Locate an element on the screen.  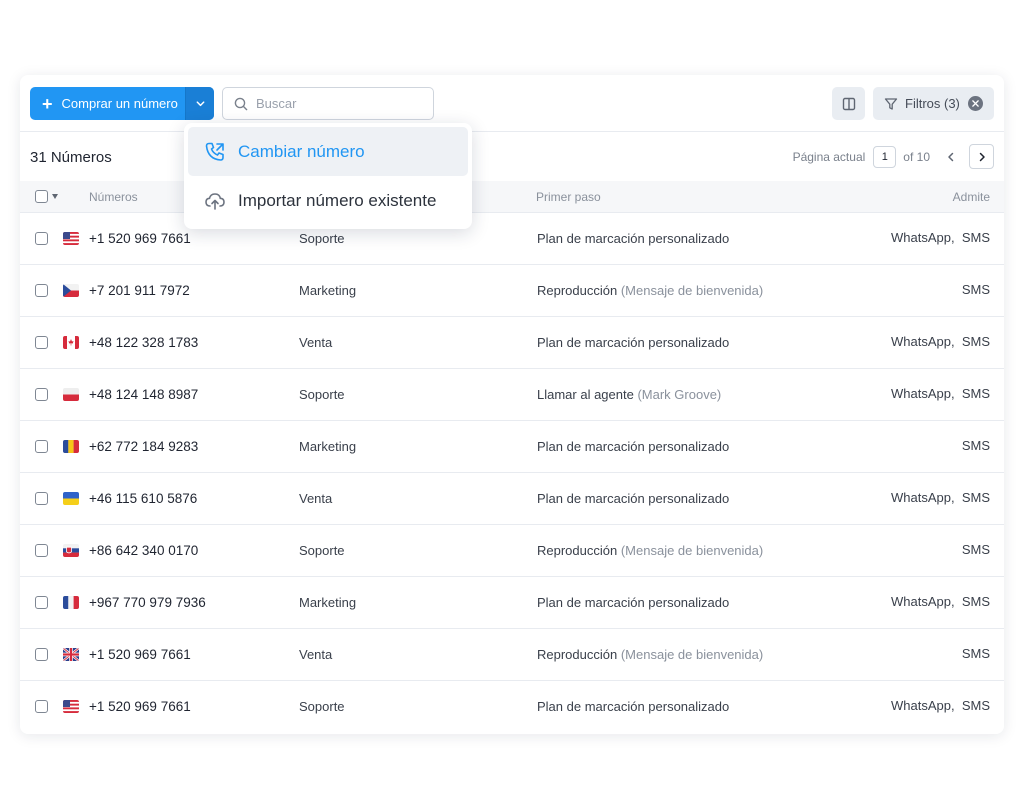
columns-toggle-button is located at coordinates (848, 103).